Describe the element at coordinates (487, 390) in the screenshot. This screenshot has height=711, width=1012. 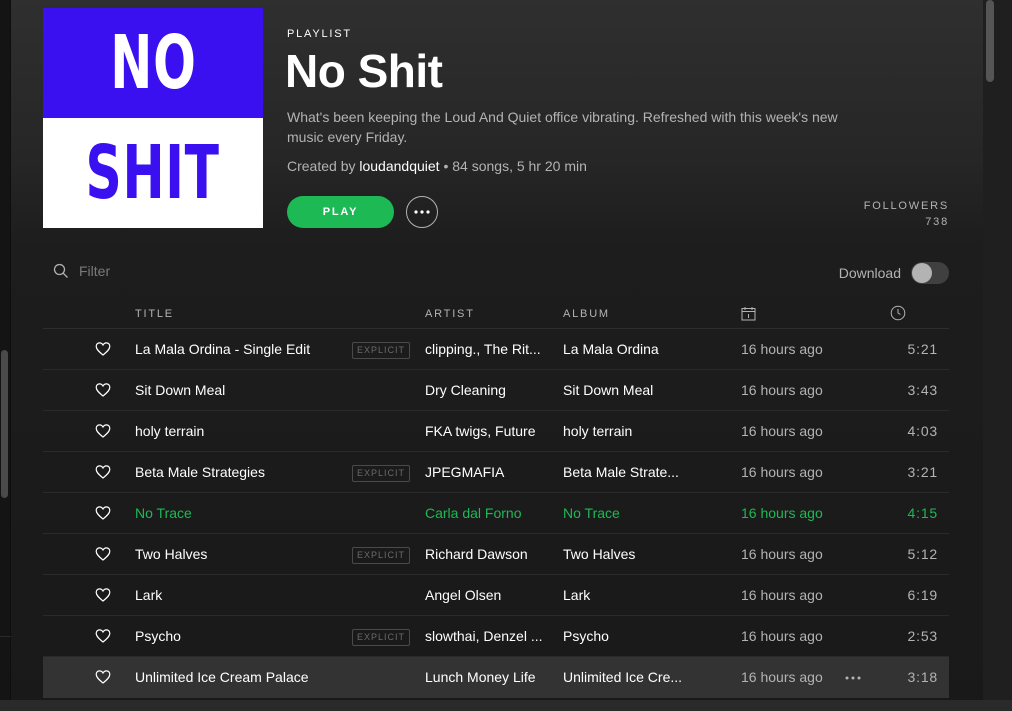
I see `track-artist: Dry Cleaning` at that location.